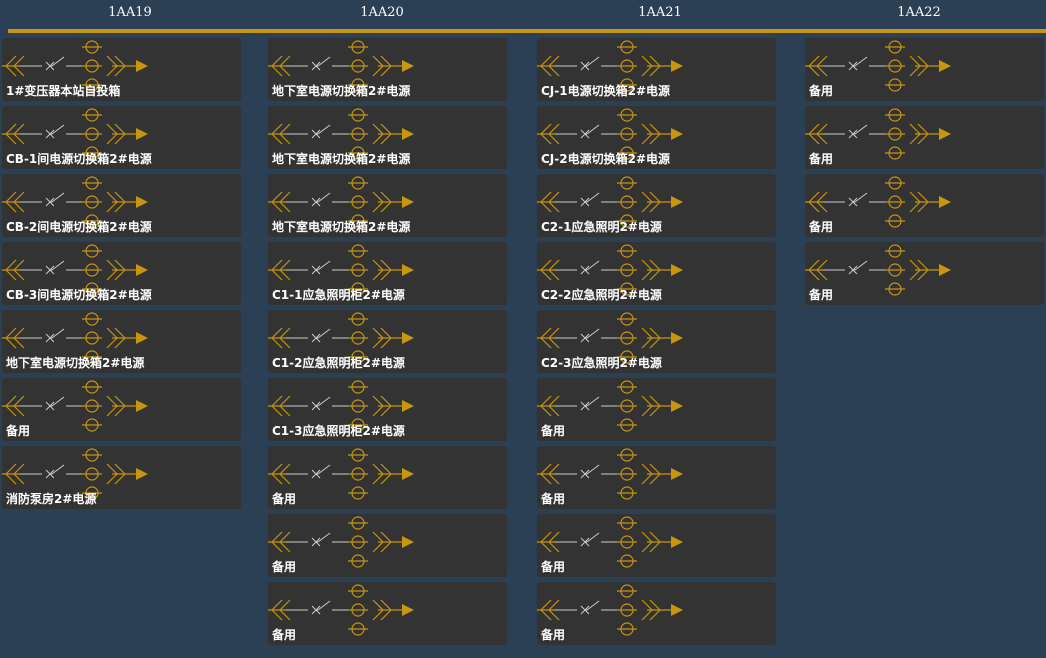  What do you see at coordinates (527, 31) in the screenshot?
I see `header-divider` at bounding box center [527, 31].